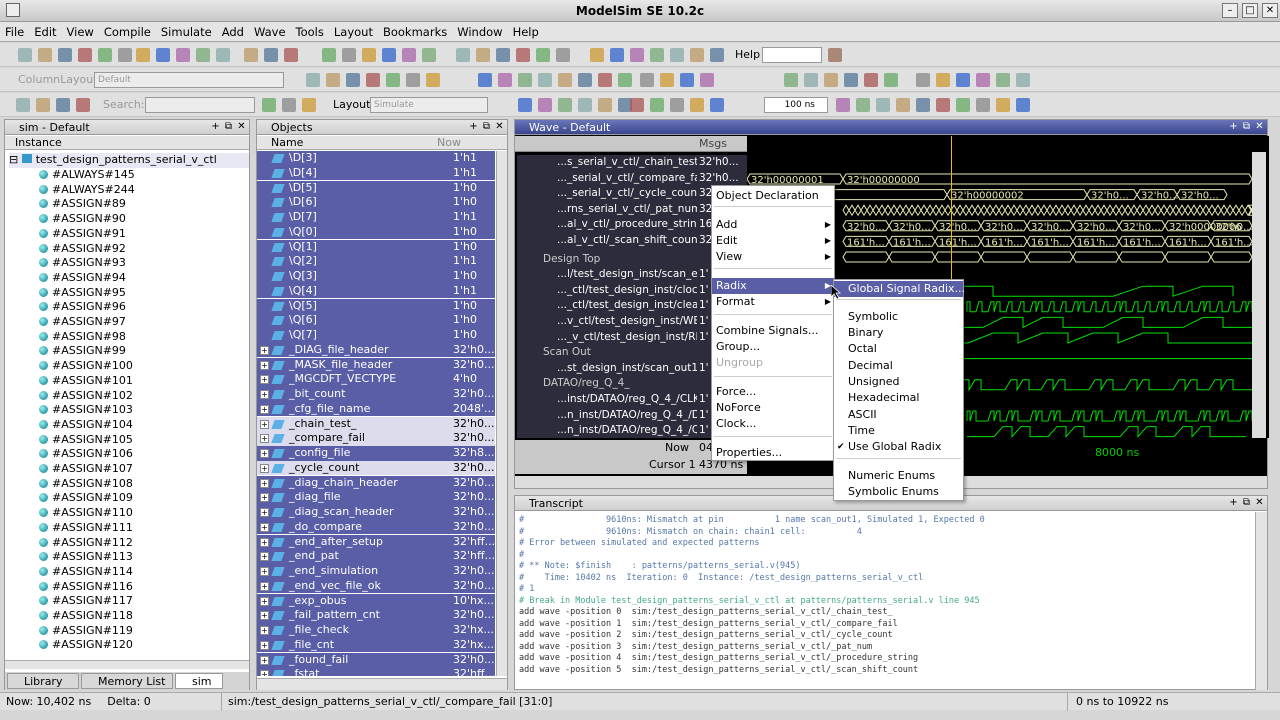 The width and height of the screenshot is (1280, 720). What do you see at coordinates (898, 398) in the screenshot?
I see `radix-item-hexadecimal: Hexadecimal` at bounding box center [898, 398].